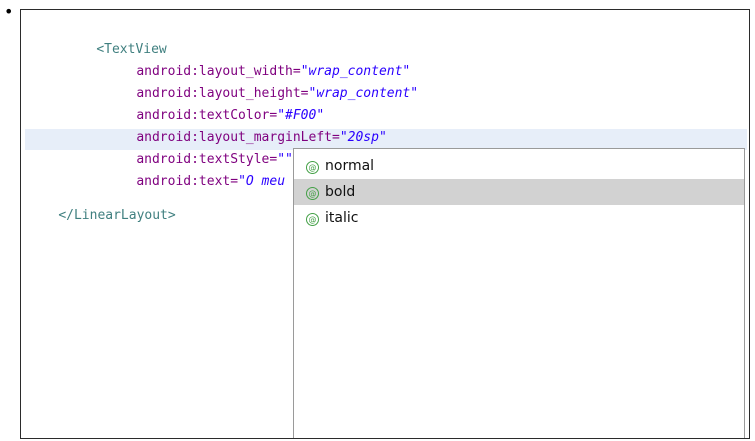 This screenshot has width=755, height=441. Describe the element at coordinates (195, 170) in the screenshot. I see `code-line-text: android:text="O meu` at that location.